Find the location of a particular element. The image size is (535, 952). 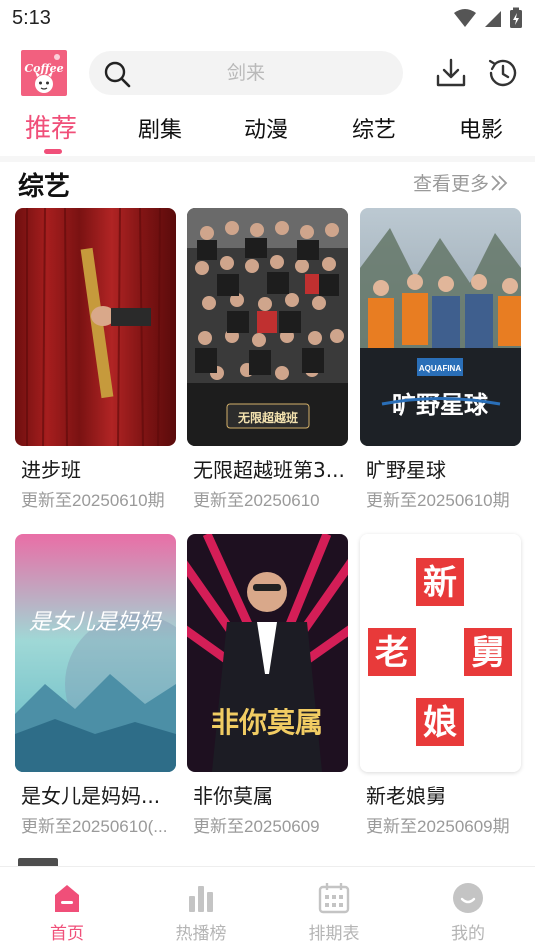

show-card: 非你莫属 非你莫属 更新至20250609 is located at coordinates (267, 685).